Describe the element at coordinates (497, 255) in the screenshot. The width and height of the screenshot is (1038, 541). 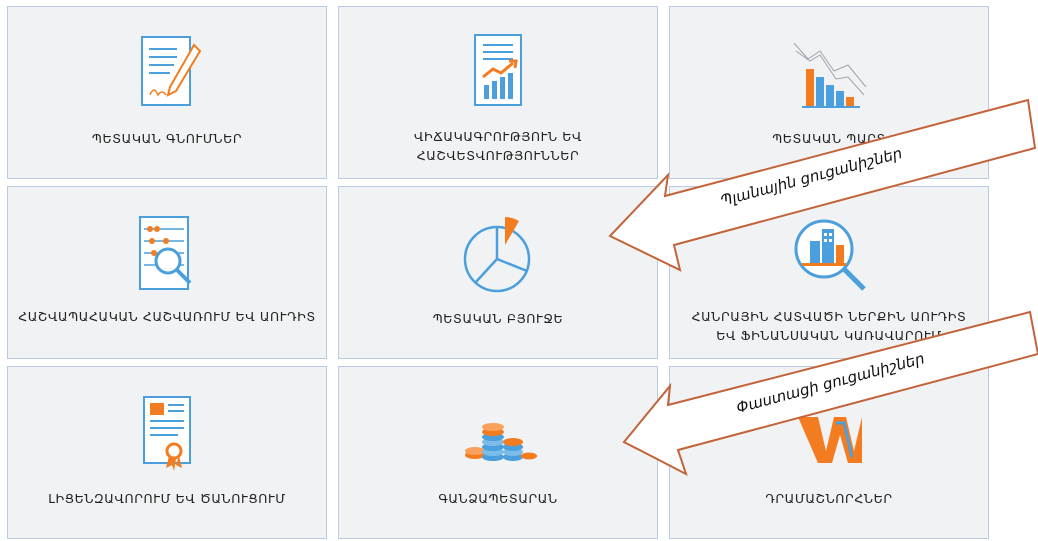
I see `pie-chart-icon` at that location.